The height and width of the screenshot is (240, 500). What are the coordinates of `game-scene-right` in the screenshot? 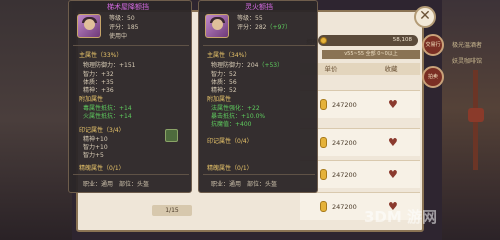 It's located at (471, 120).